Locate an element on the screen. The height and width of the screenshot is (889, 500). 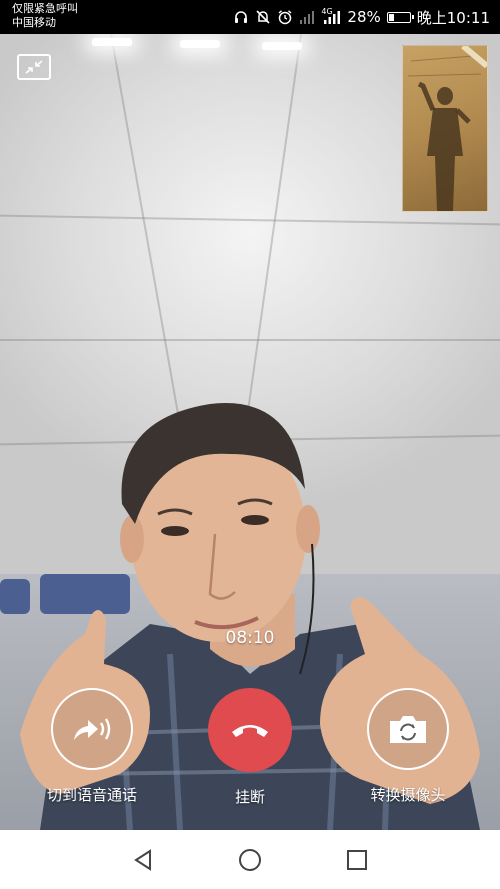
switch-camera-control: 转换摄像头 is located at coordinates (408, 746).